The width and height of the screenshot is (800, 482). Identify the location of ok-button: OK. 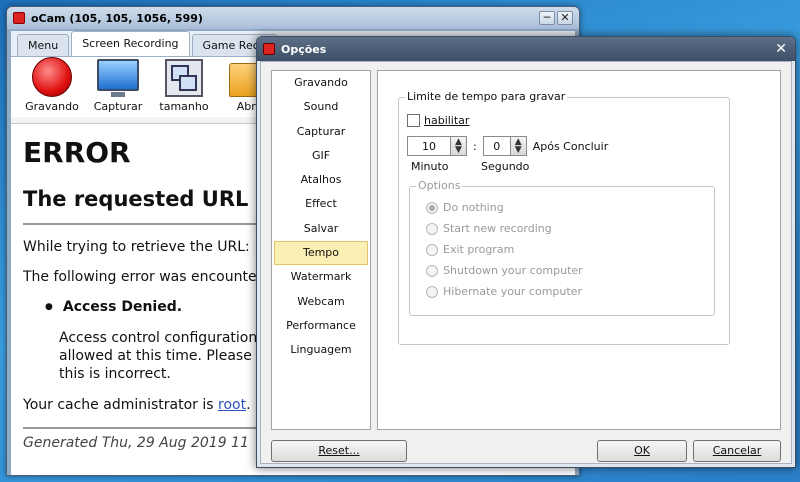
(642, 451).